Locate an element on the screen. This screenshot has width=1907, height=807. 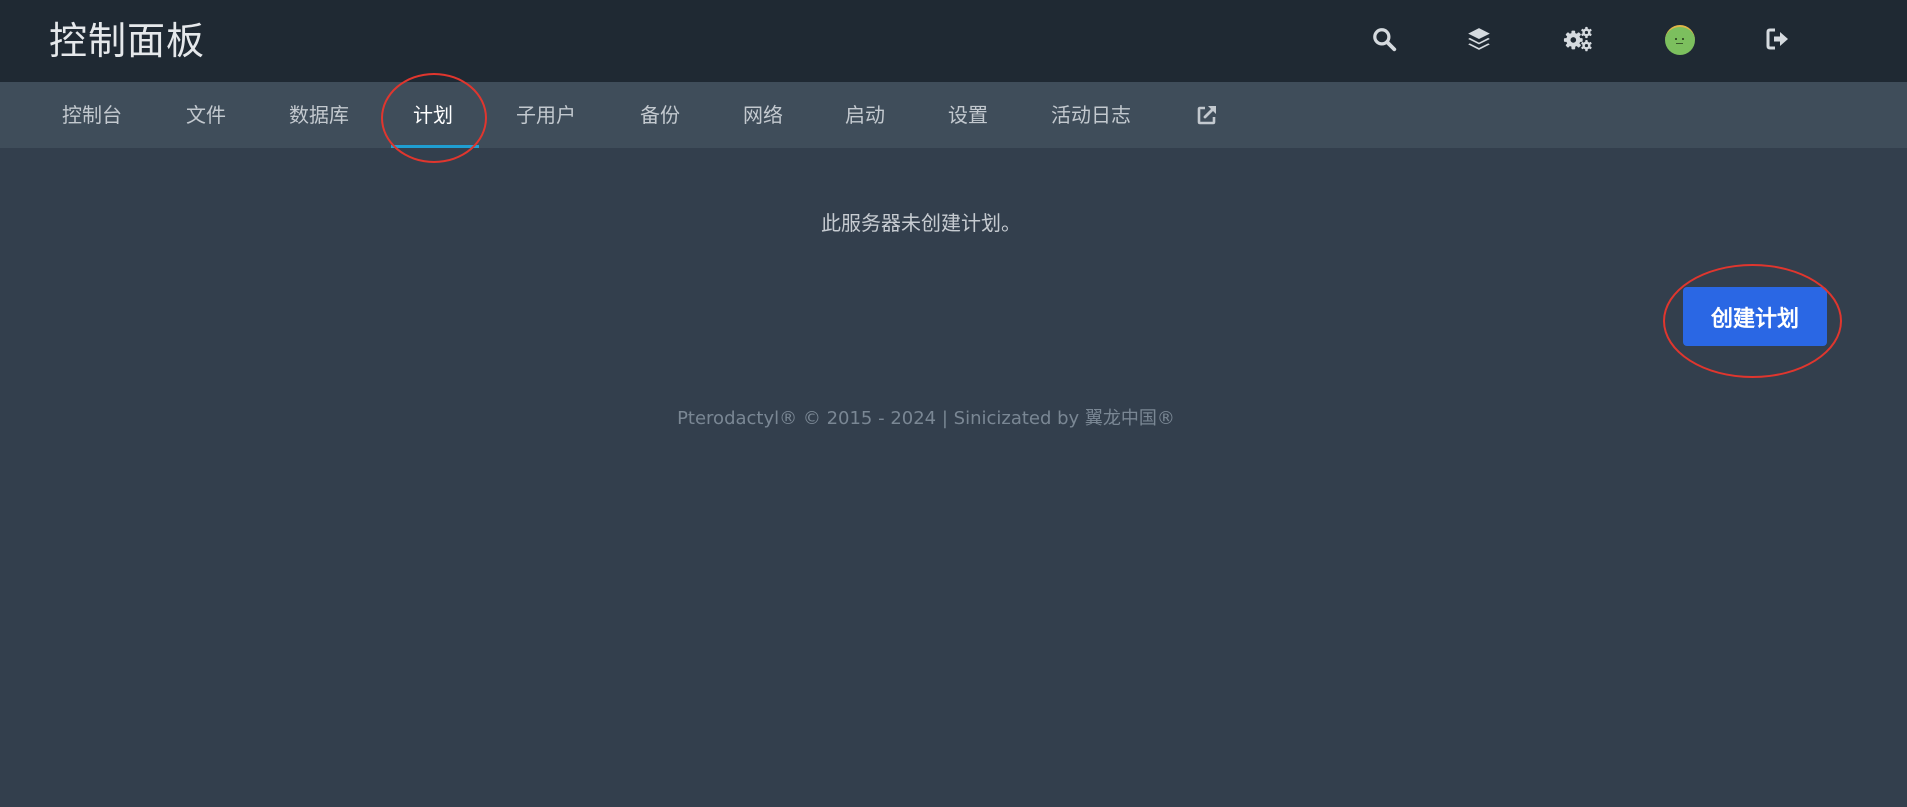
avatar-mouth is located at coordinates (1679, 43).